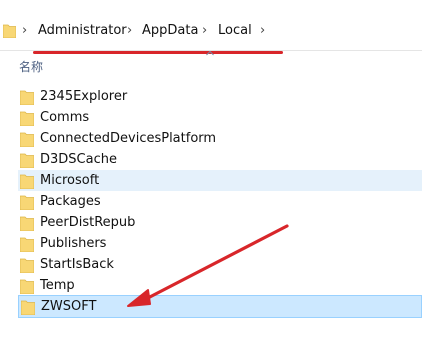  Describe the element at coordinates (220, 138) in the screenshot. I see `list-item: ConnectedDevicesPlatform` at that location.